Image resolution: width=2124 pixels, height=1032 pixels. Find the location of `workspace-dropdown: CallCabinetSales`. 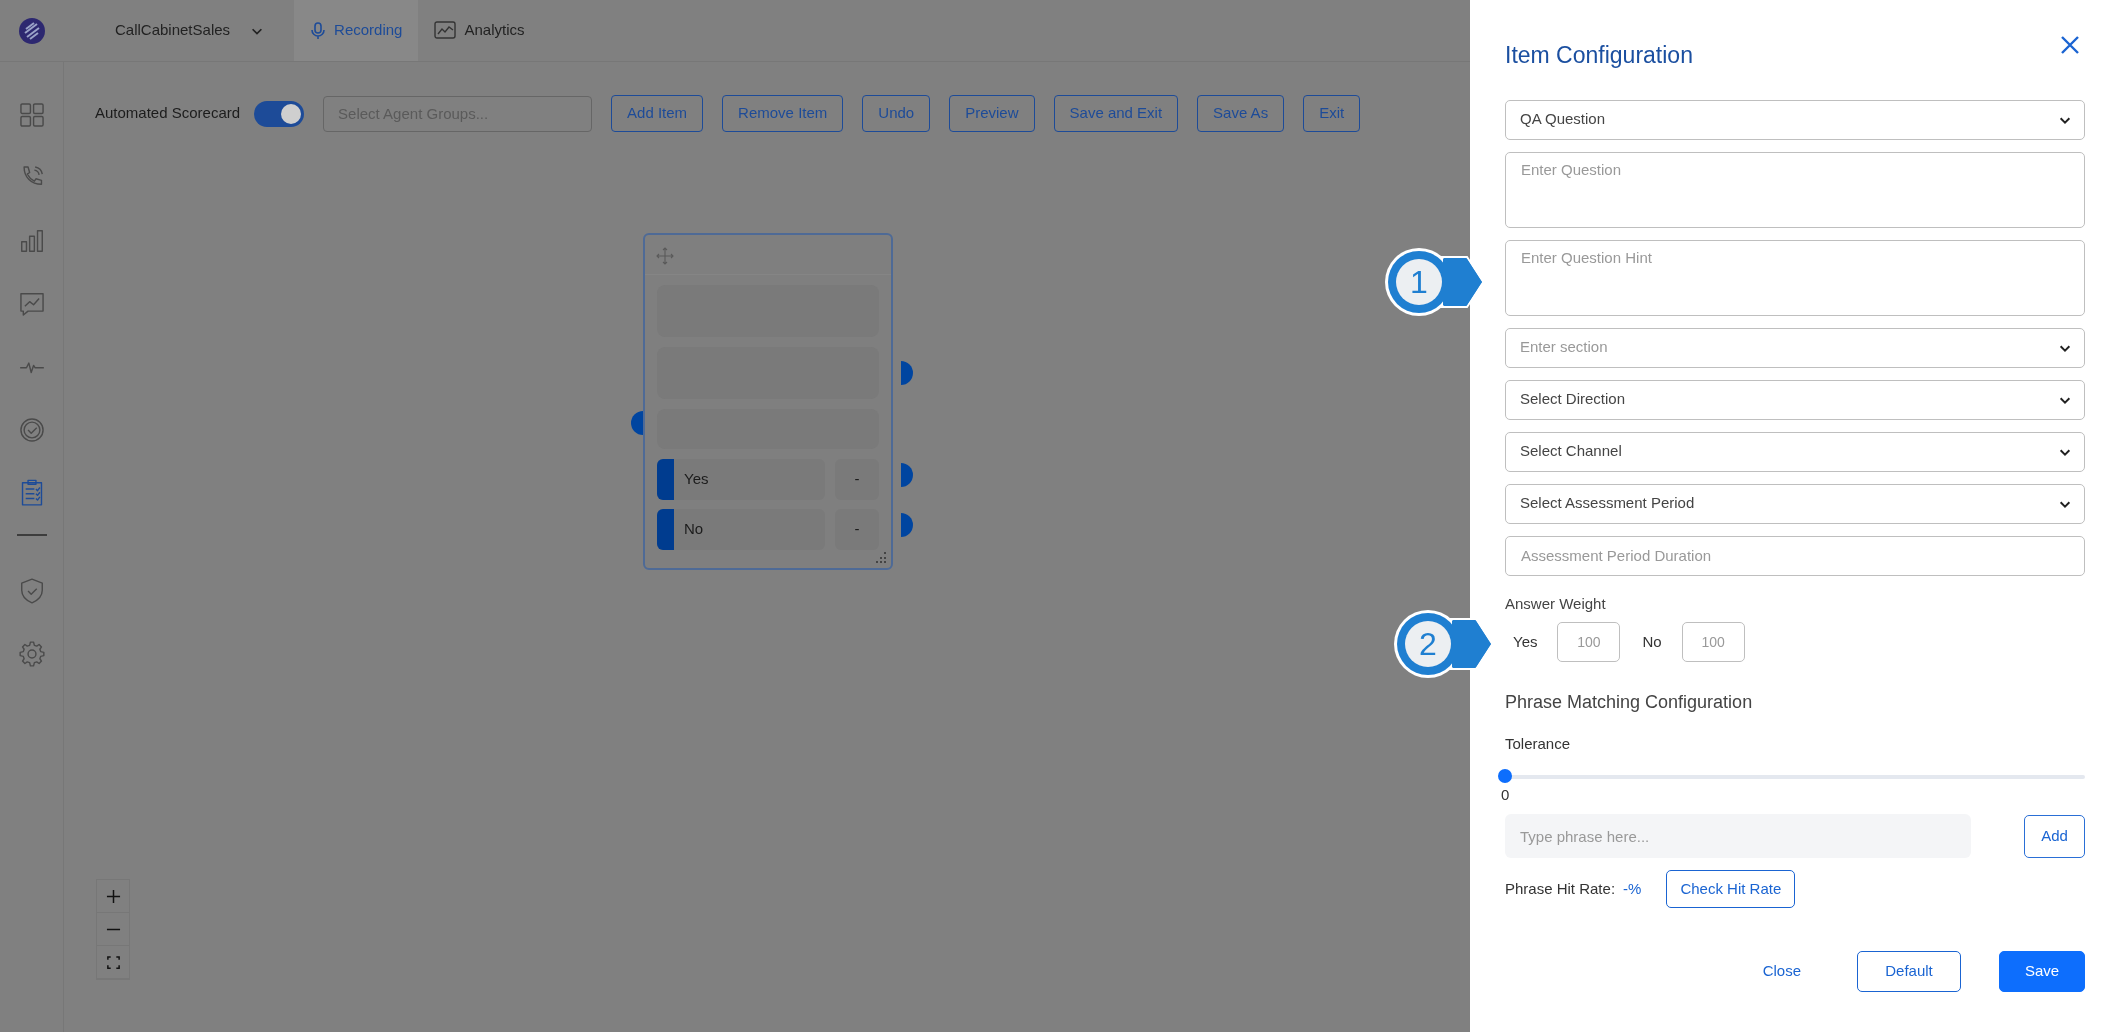

workspace-dropdown: CallCabinetSales is located at coordinates (179, 30).